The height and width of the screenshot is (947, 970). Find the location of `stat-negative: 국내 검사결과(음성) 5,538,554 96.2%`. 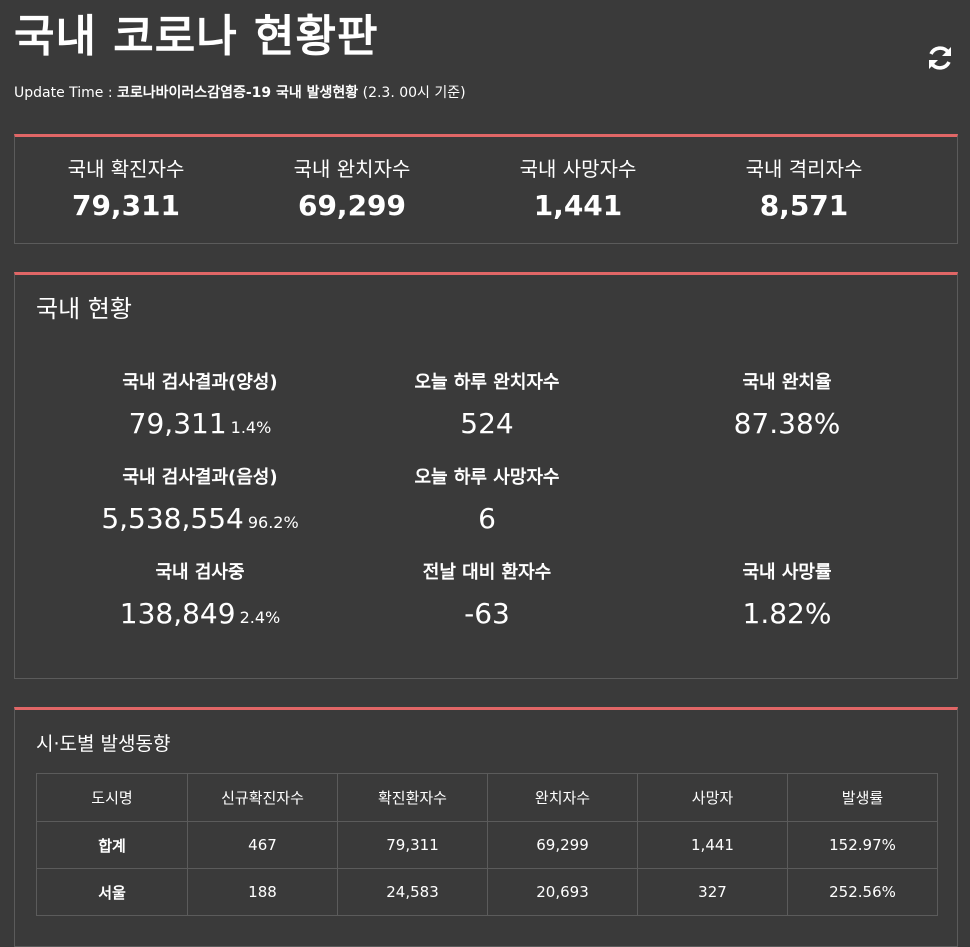

stat-negative: 국내 검사결과(음성) 5,538,554 96.2% is located at coordinates (200, 504).